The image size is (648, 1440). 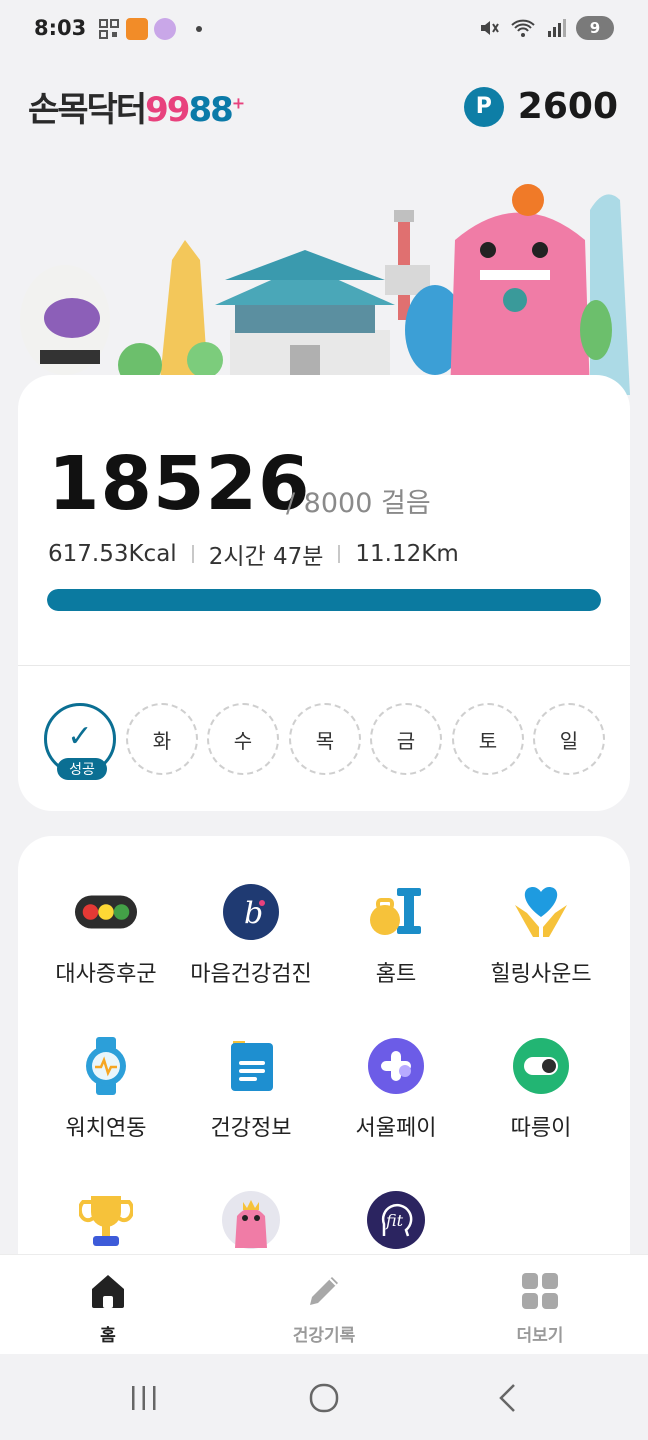 What do you see at coordinates (108, 1291) in the screenshot?
I see `home-icon` at bounding box center [108, 1291].